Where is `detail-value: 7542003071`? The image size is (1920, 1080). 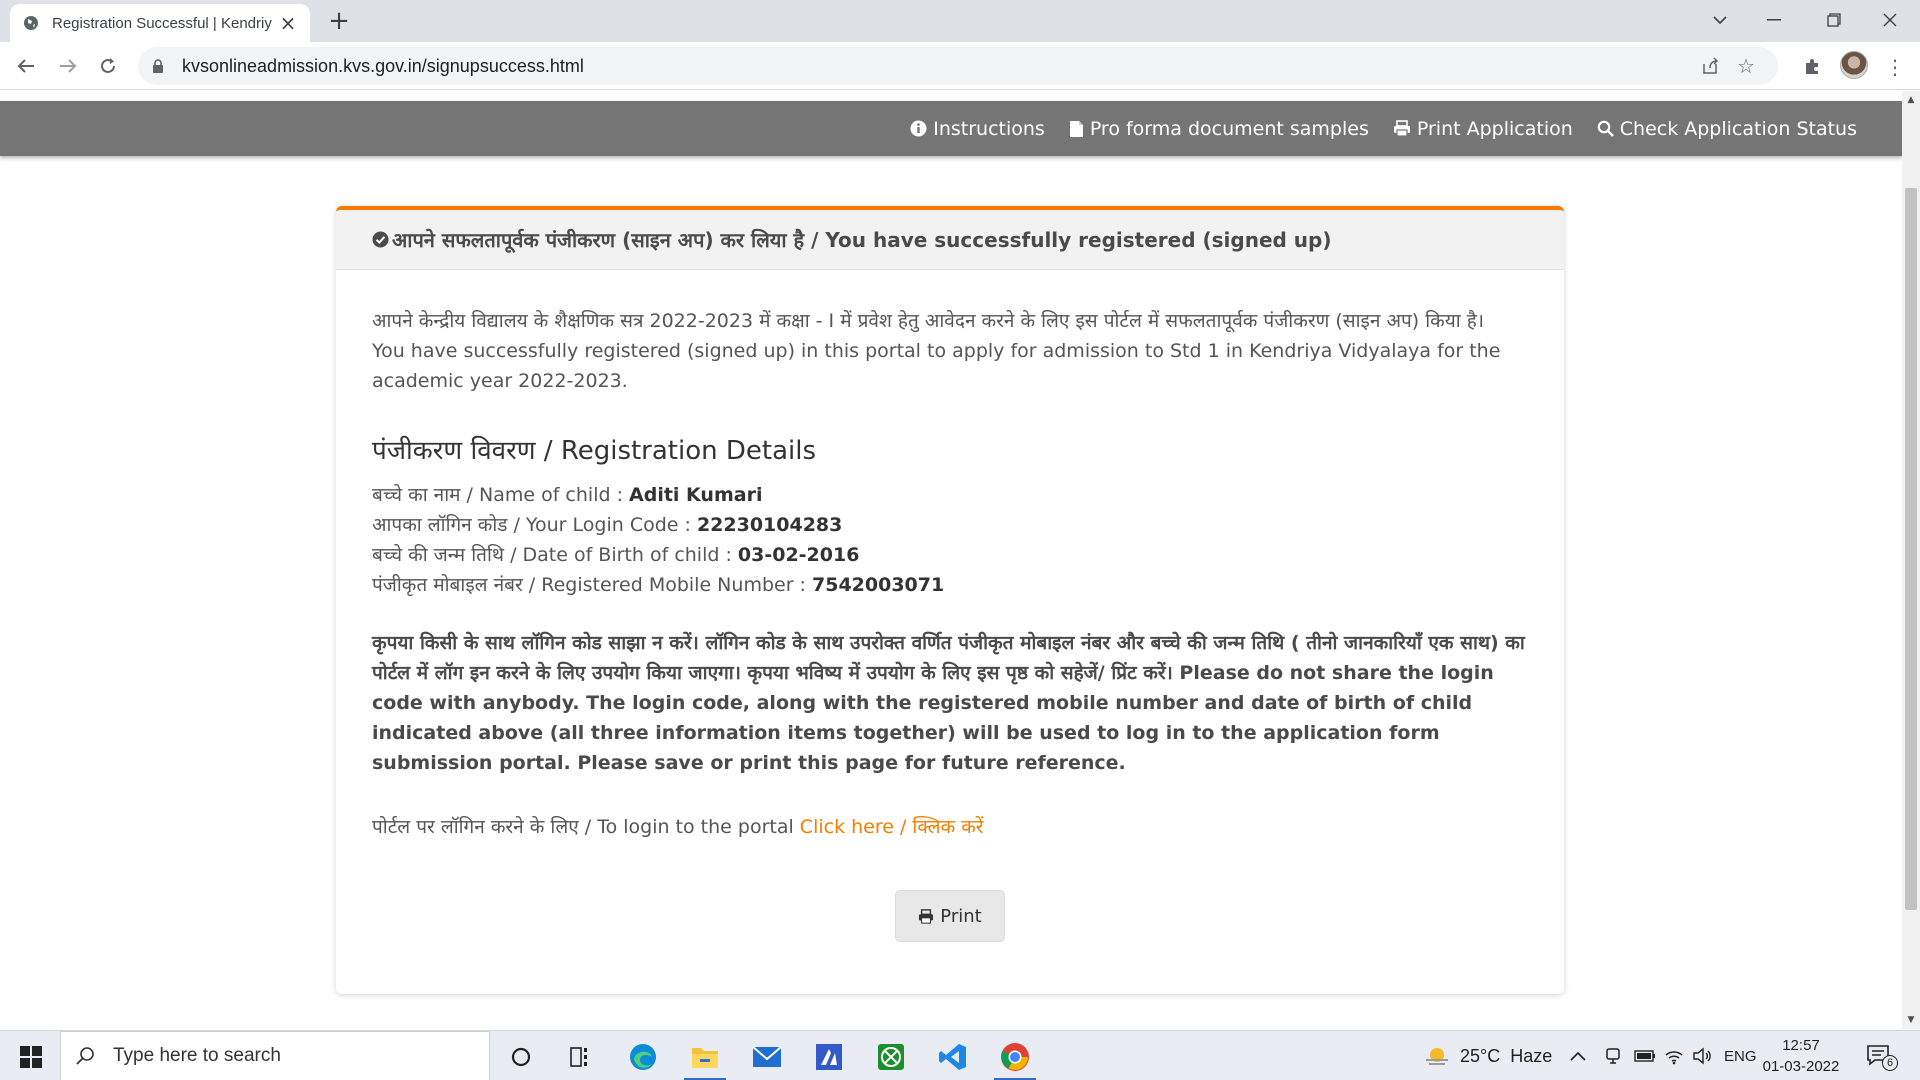 detail-value: 7542003071 is located at coordinates (878, 585).